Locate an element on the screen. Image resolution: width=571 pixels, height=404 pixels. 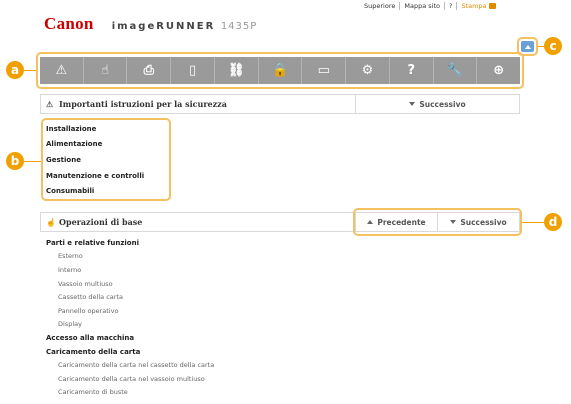
nav-button-plus: ⊕ is located at coordinates (498, 70).